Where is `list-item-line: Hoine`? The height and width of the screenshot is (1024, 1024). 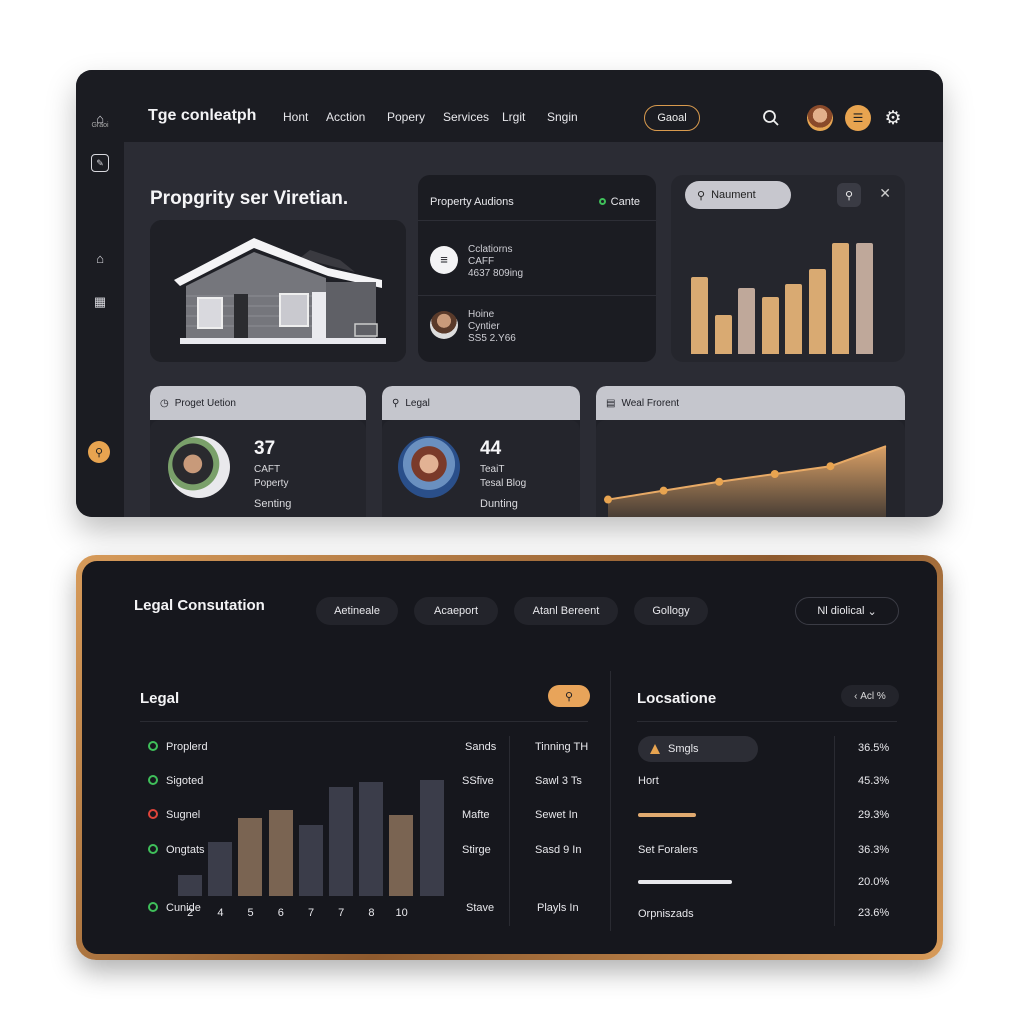
list-item-line: Hoine is located at coordinates (481, 314).